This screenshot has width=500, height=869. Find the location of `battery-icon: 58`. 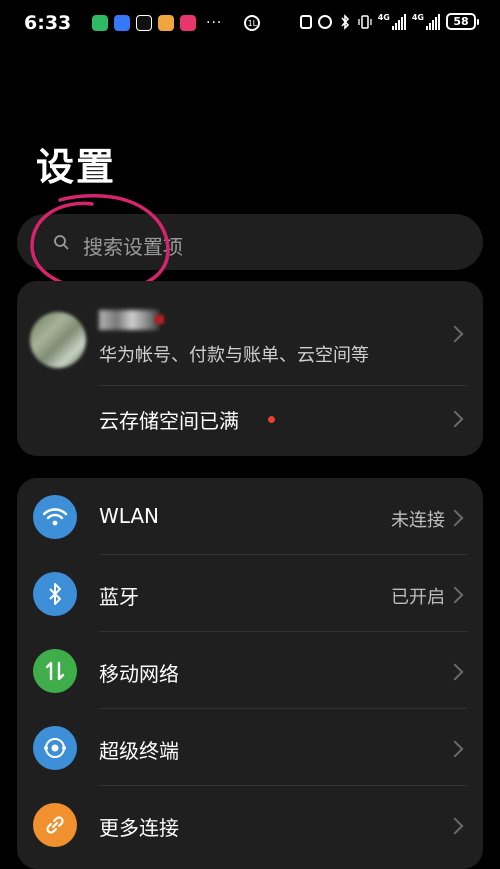

battery-icon: 58 is located at coordinates (462, 21).